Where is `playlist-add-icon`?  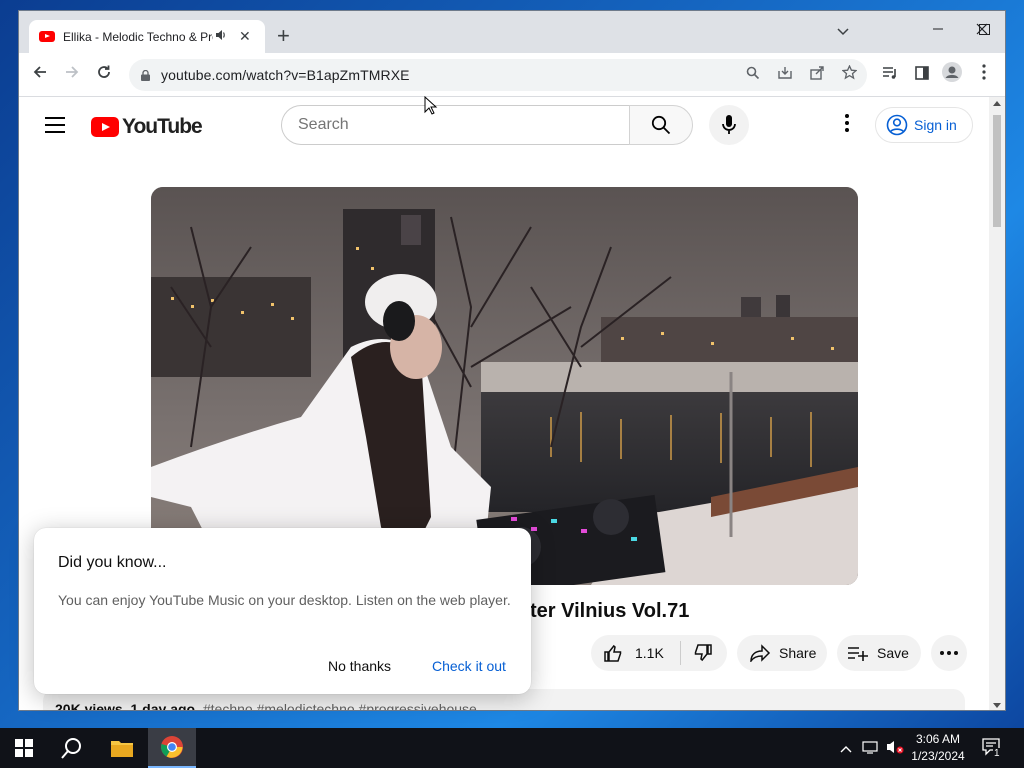
playlist-add-icon is located at coordinates (858, 654).